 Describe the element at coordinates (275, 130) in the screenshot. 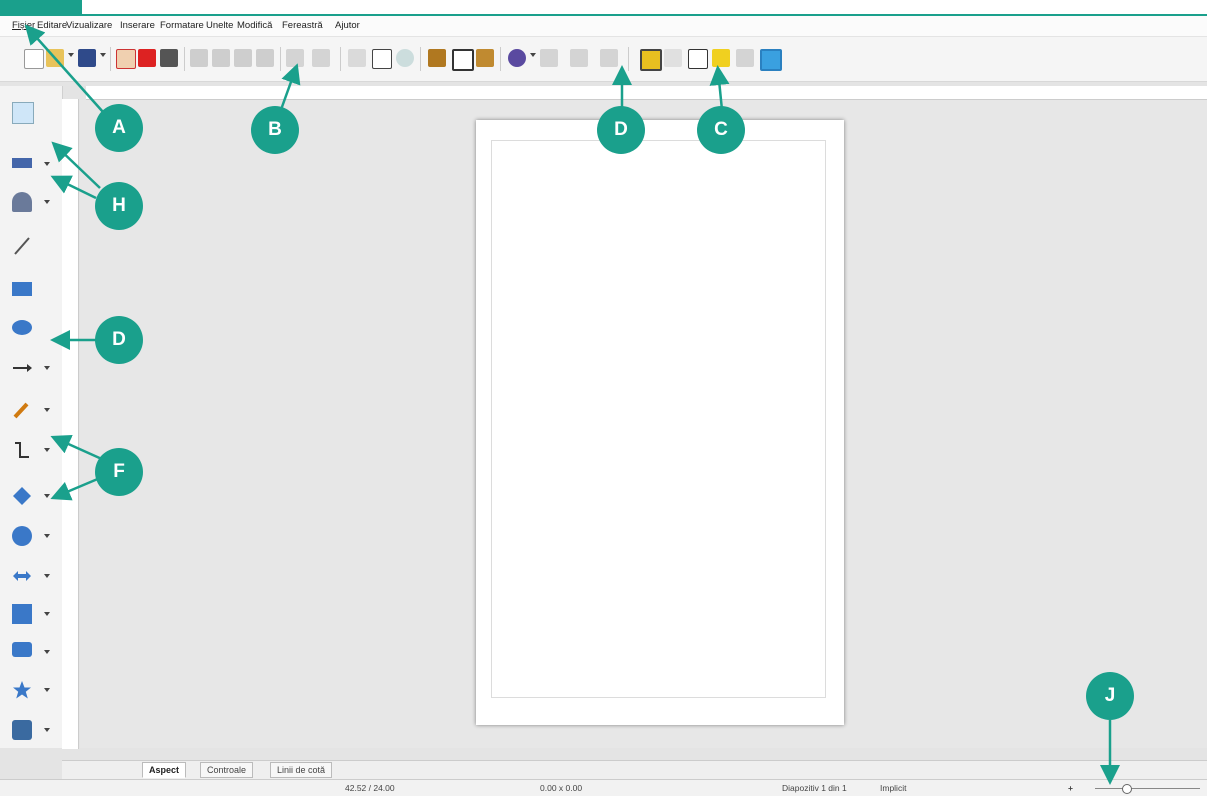

I see `callout-b: B` at that location.